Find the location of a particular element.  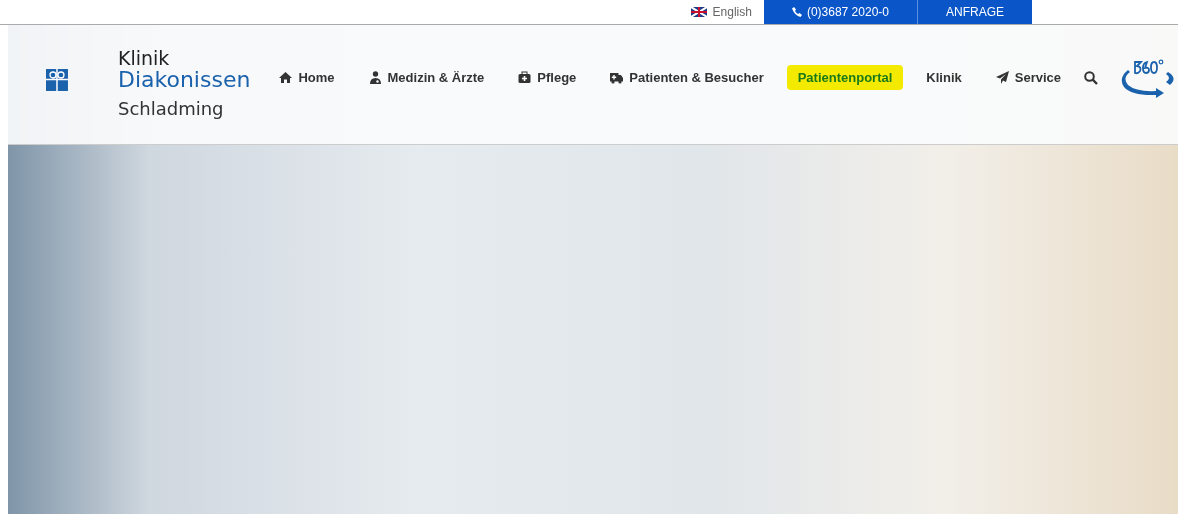

flag-icon is located at coordinates (698, 12).